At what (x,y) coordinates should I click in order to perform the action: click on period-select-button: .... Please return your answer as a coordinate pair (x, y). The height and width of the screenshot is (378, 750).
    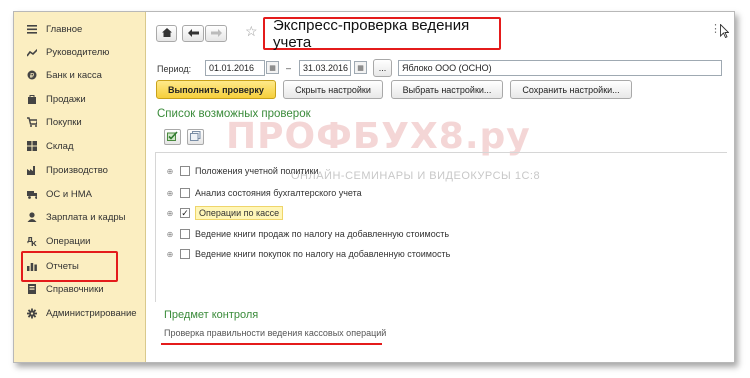
    Looking at the image, I should click on (382, 68).